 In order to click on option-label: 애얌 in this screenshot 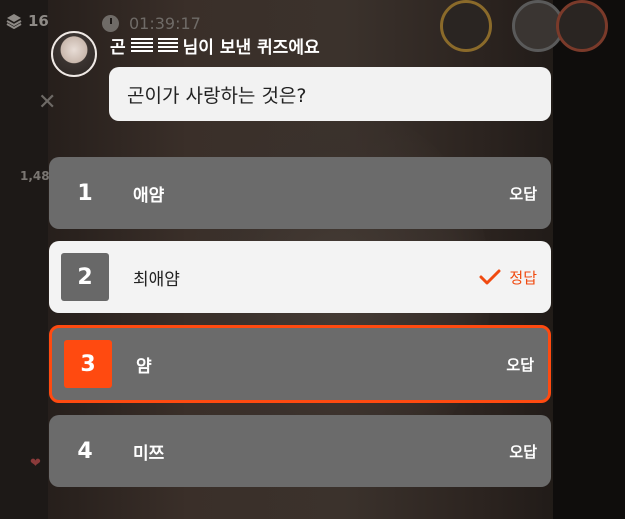, I will do `click(149, 195)`.